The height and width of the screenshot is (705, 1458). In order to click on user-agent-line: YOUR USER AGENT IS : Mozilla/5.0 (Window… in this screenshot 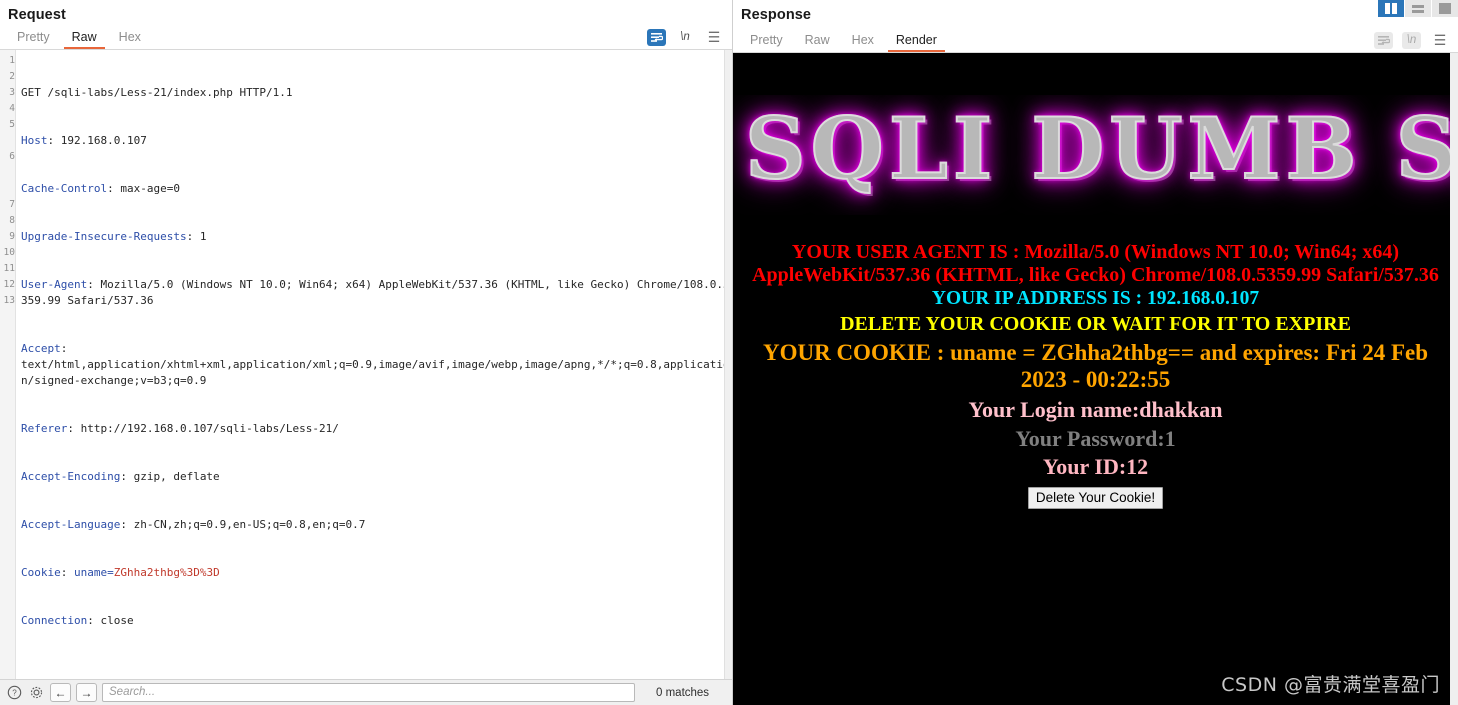, I will do `click(1095, 264)`.